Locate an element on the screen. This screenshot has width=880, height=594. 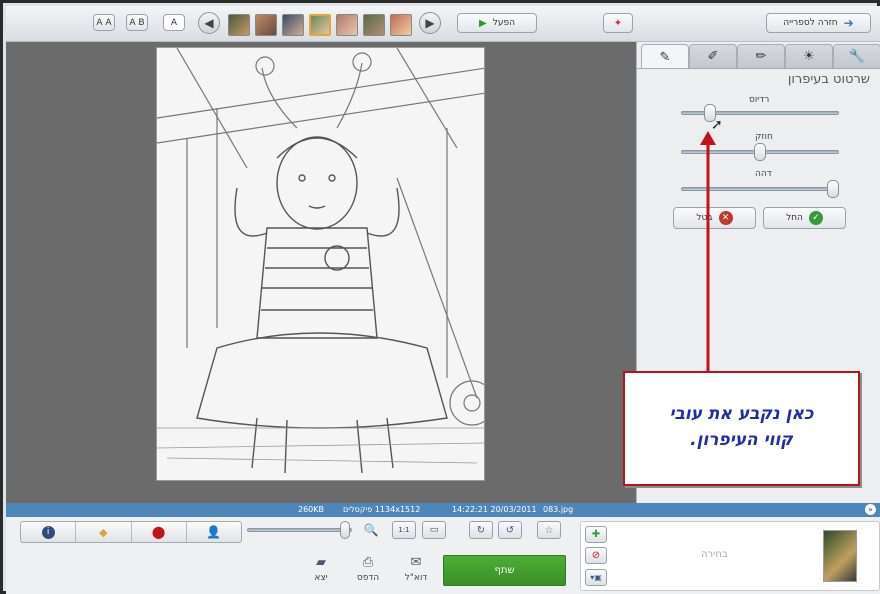
file-name: 083.jpg is located at coordinates (558, 509).